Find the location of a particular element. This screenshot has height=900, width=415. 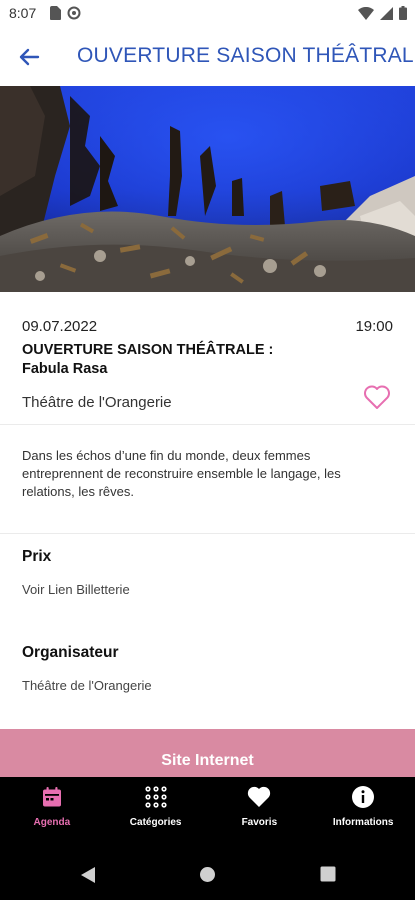

status-bar: 8:07 is located at coordinates (207, 14).